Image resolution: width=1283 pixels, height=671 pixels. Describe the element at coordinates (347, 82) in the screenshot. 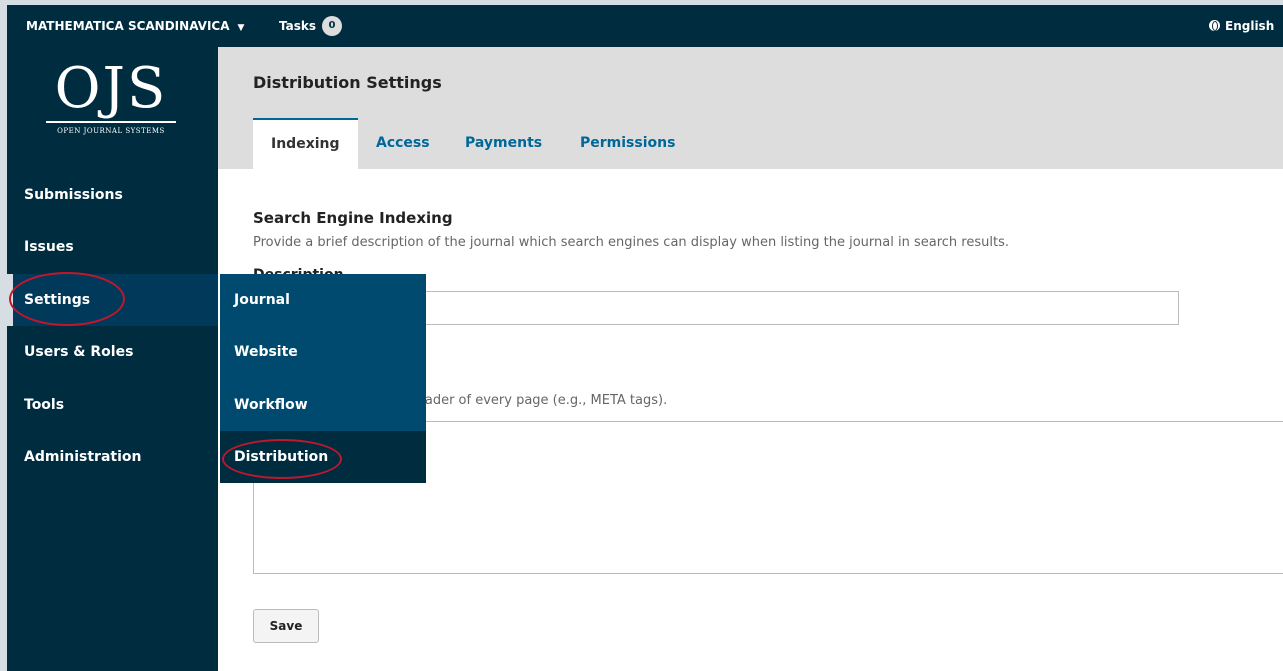

I see `page-title: Distribution Settings` at that location.